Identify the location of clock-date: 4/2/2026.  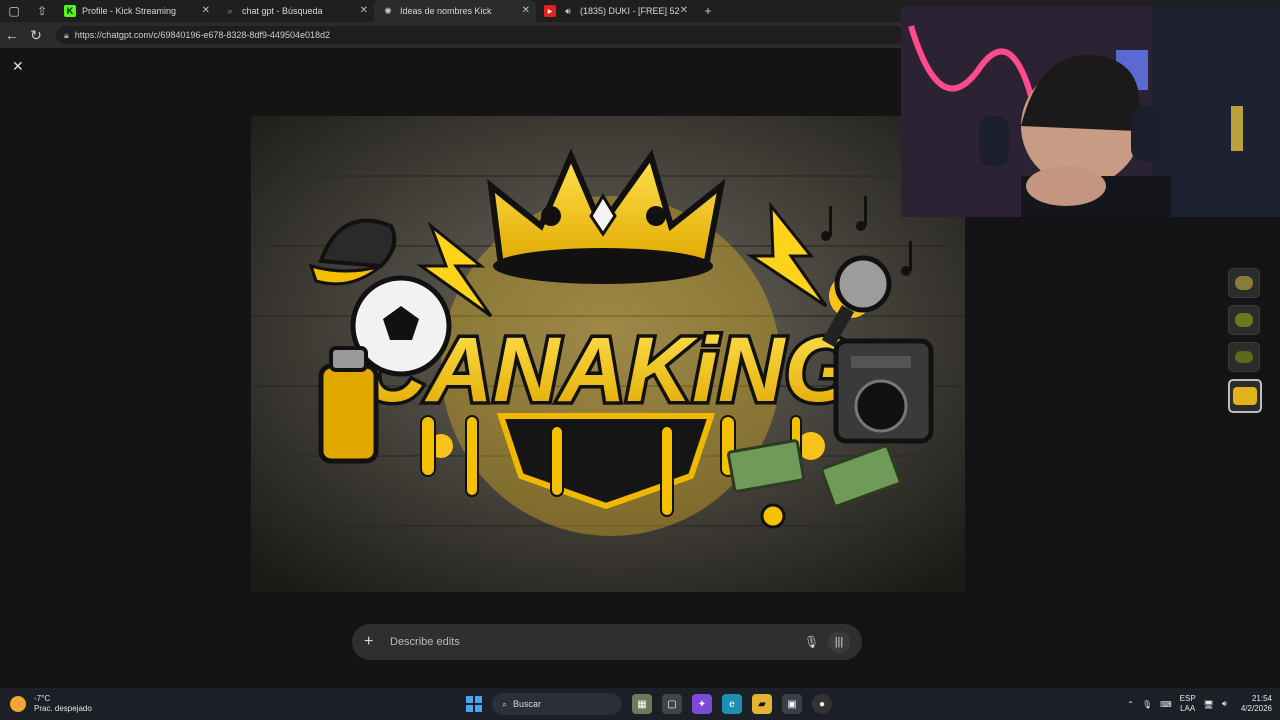
(1256, 708).